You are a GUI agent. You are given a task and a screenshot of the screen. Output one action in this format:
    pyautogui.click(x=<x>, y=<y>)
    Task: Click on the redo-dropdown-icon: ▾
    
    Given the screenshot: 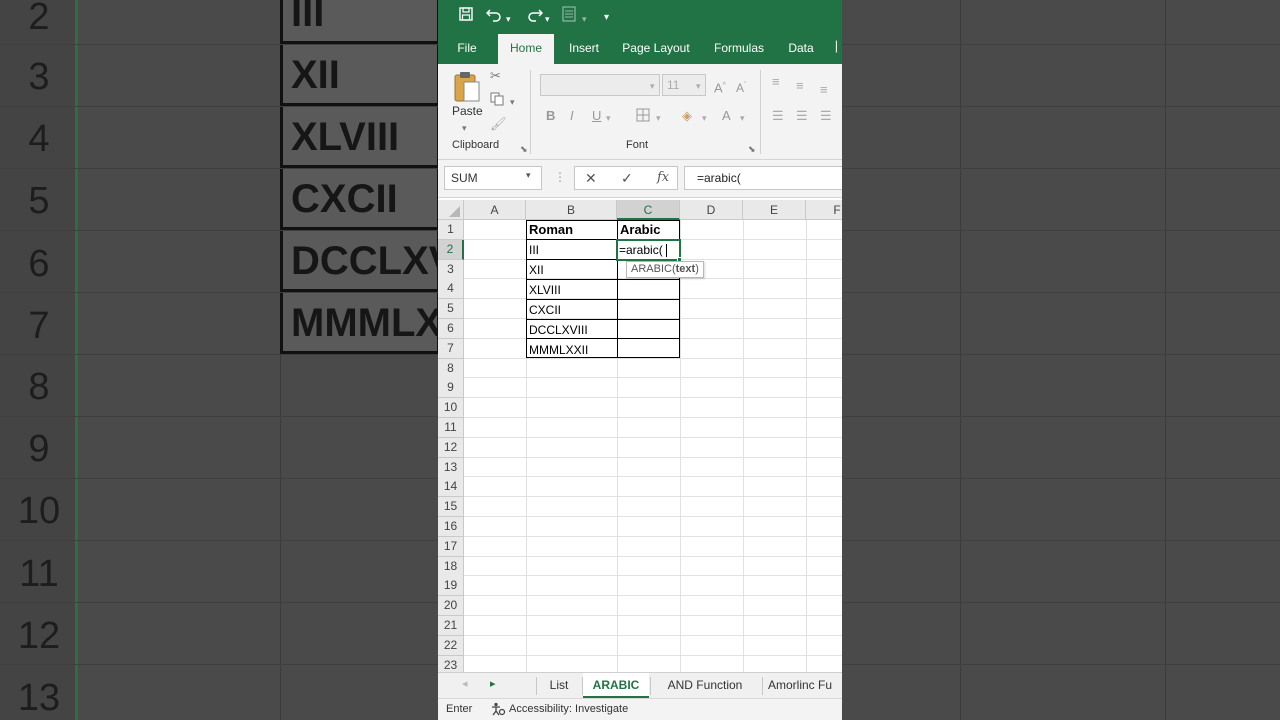 What is the action you would take?
    pyautogui.click(x=547, y=19)
    